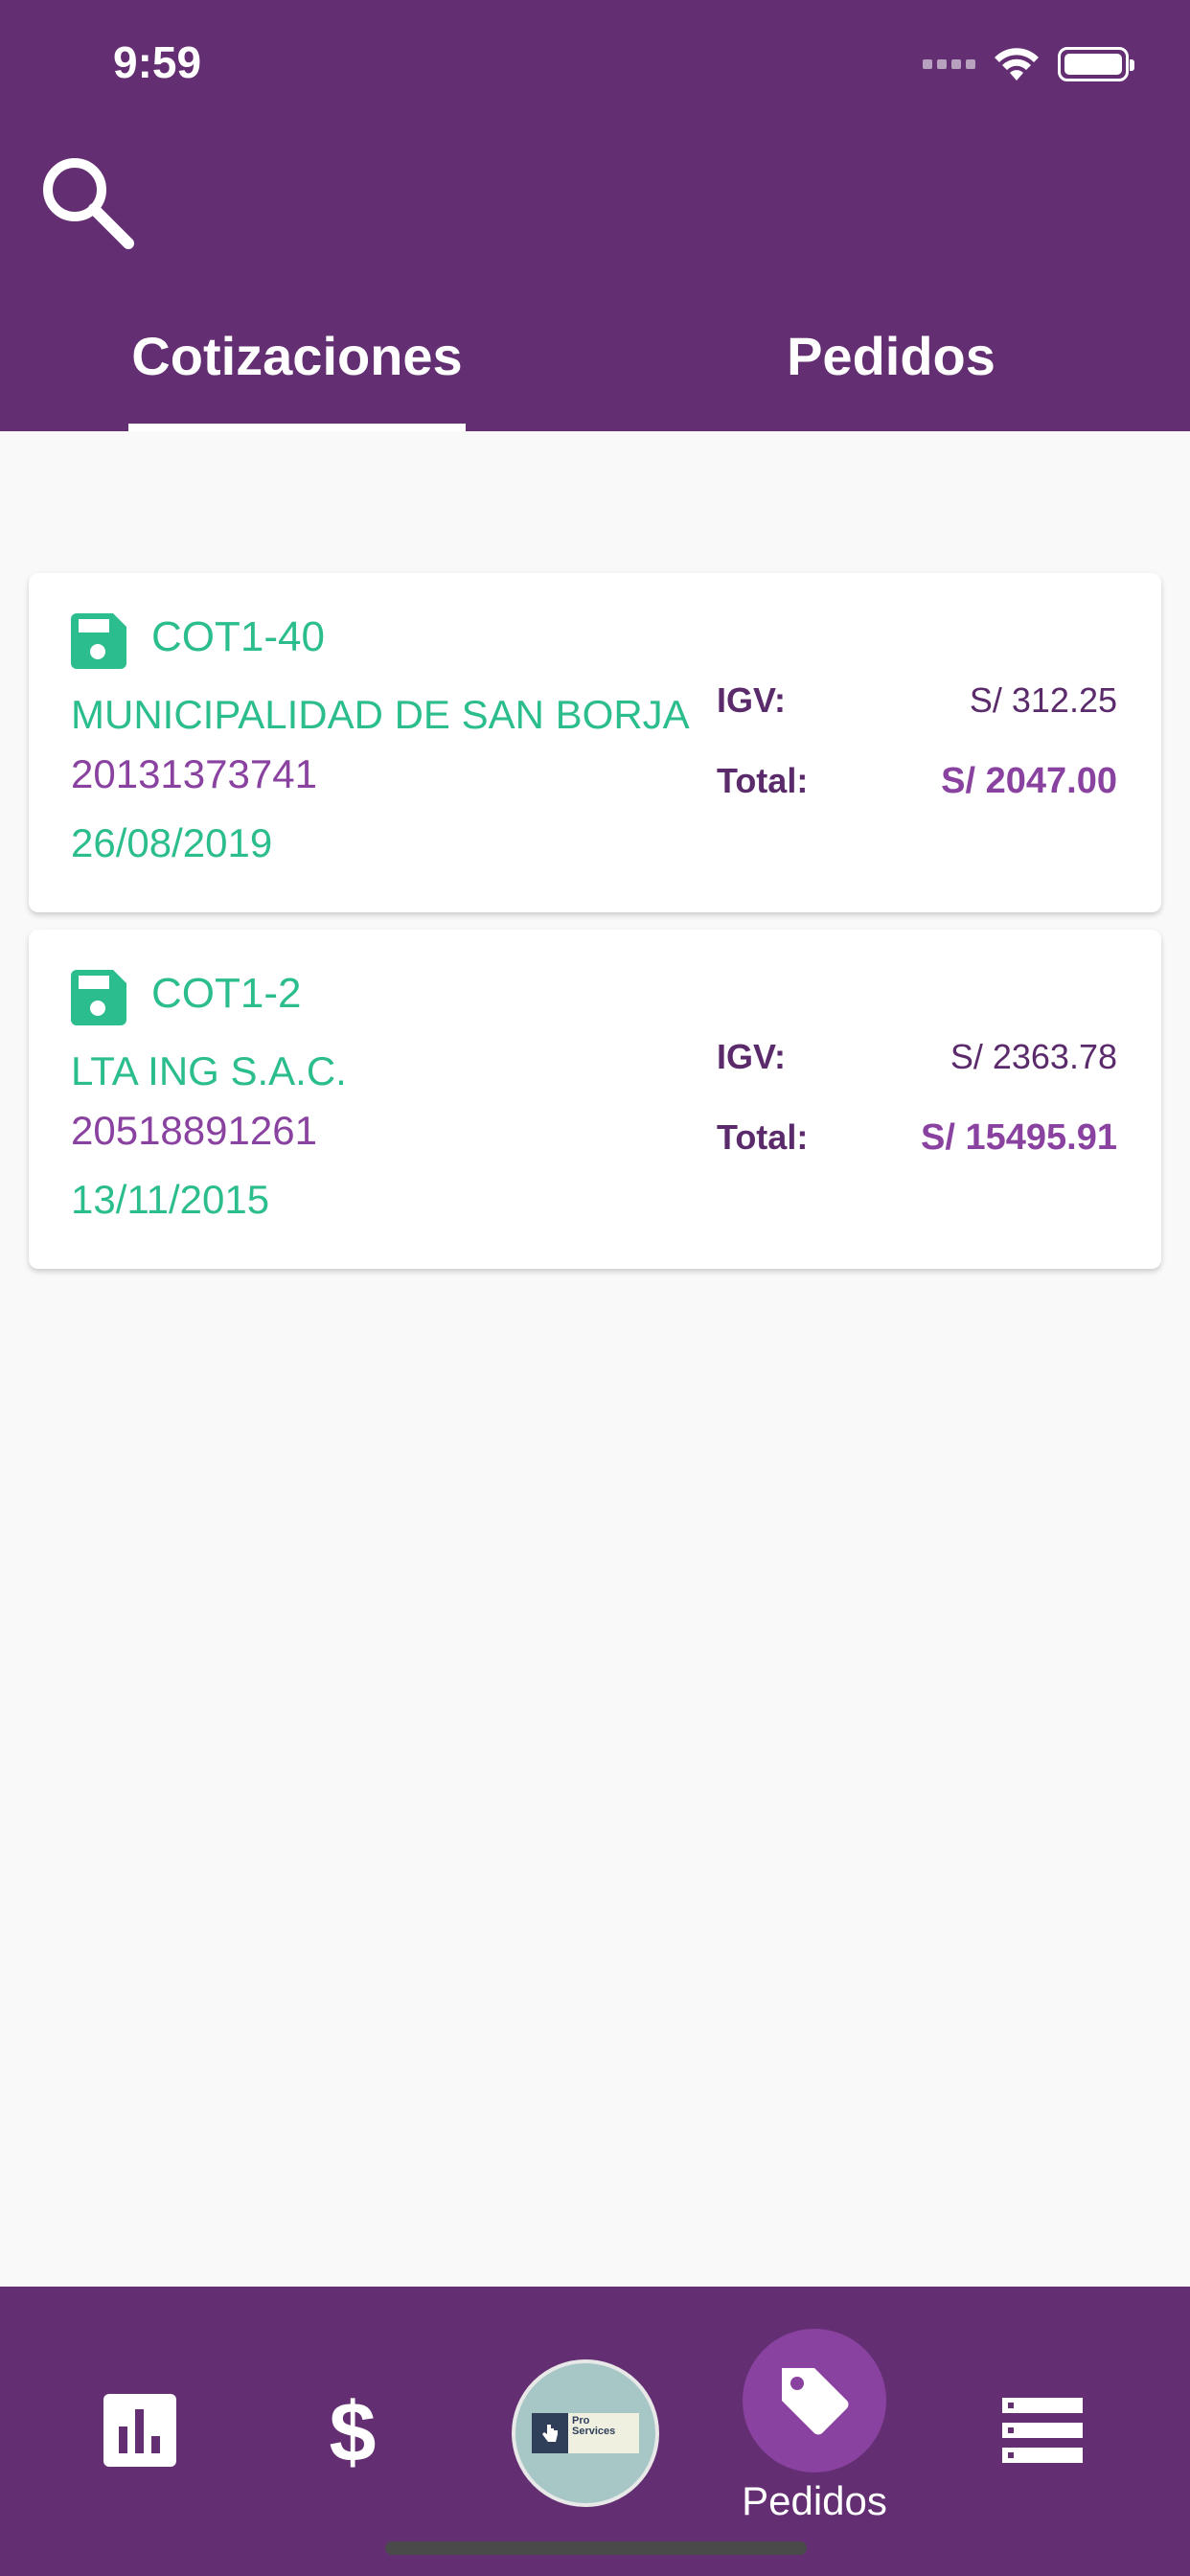 This screenshot has height=2576, width=1190. I want to click on search-button, so click(89, 204).